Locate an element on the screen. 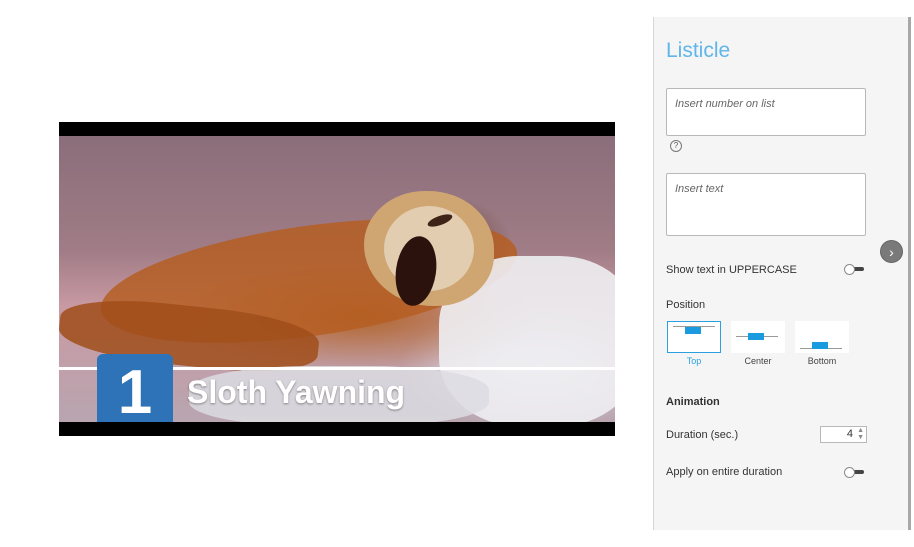  number-input: Insert number on list is located at coordinates (766, 112).